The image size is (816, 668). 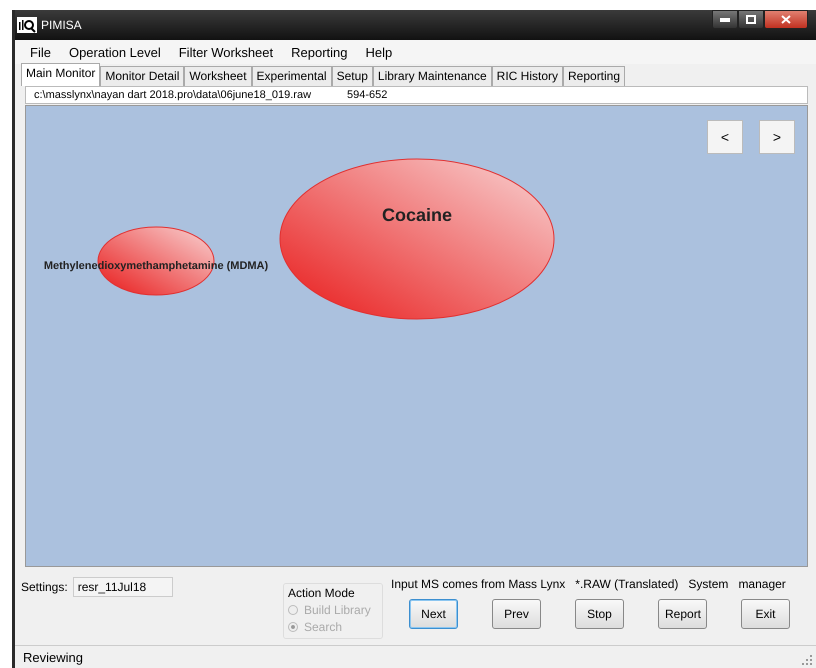 What do you see at coordinates (156, 266) in the screenshot?
I see `bubble-label: Methylenedioxymethamphetamine (MDMA)` at bounding box center [156, 266].